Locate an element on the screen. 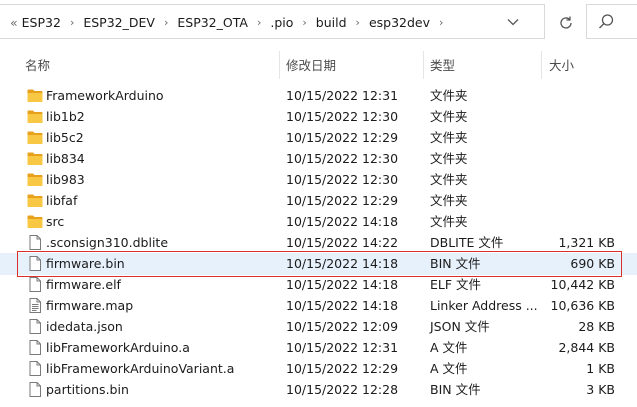 The height and width of the screenshot is (407, 637). address-dropdown-button is located at coordinates (513, 22).